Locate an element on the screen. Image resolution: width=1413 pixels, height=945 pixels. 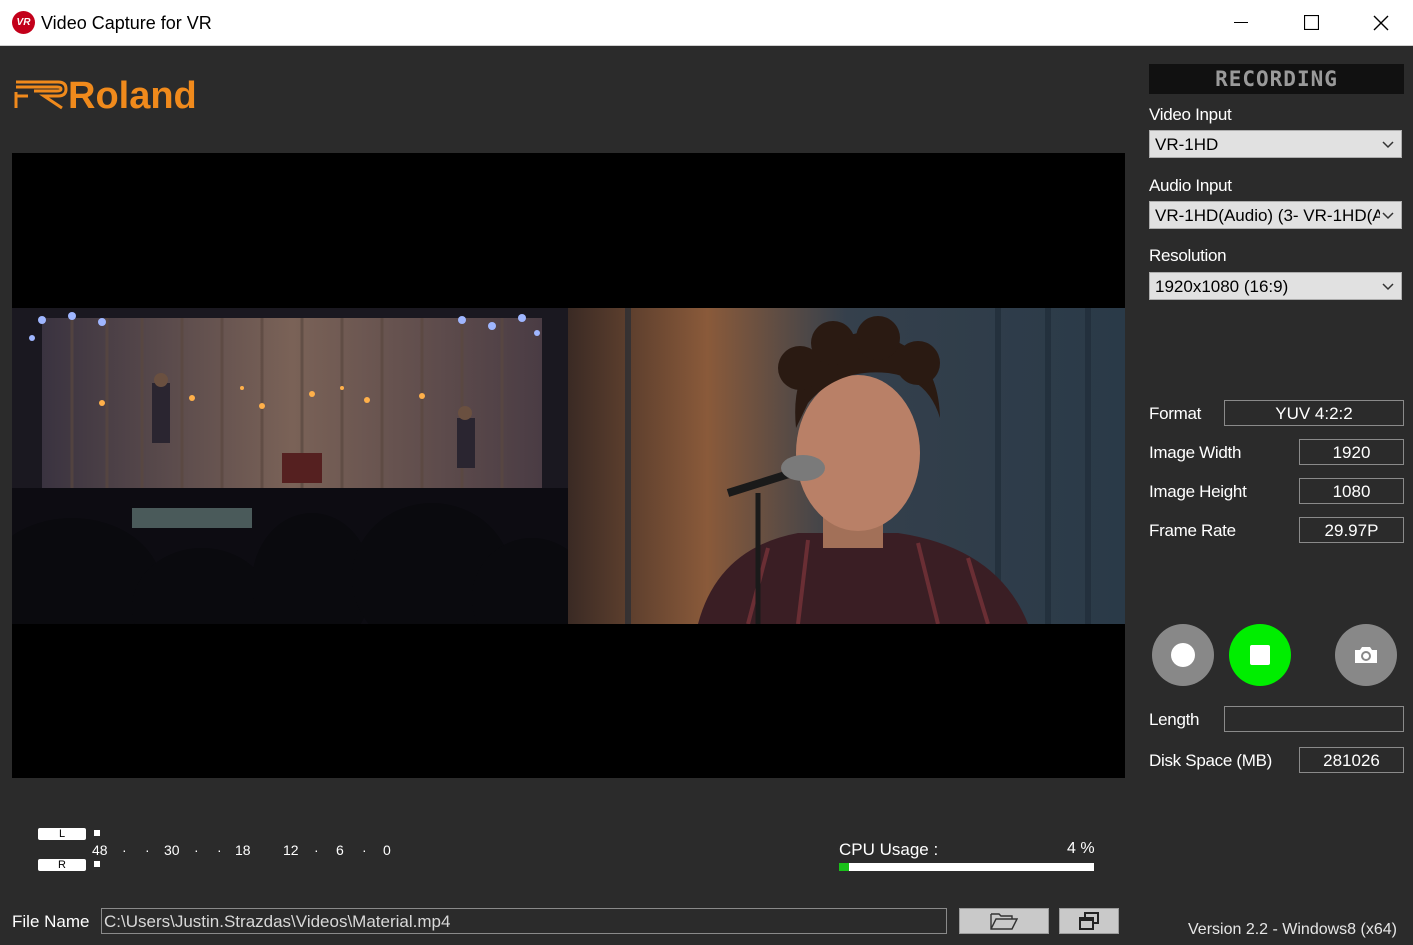
app-icon: VR is located at coordinates (23, 22).